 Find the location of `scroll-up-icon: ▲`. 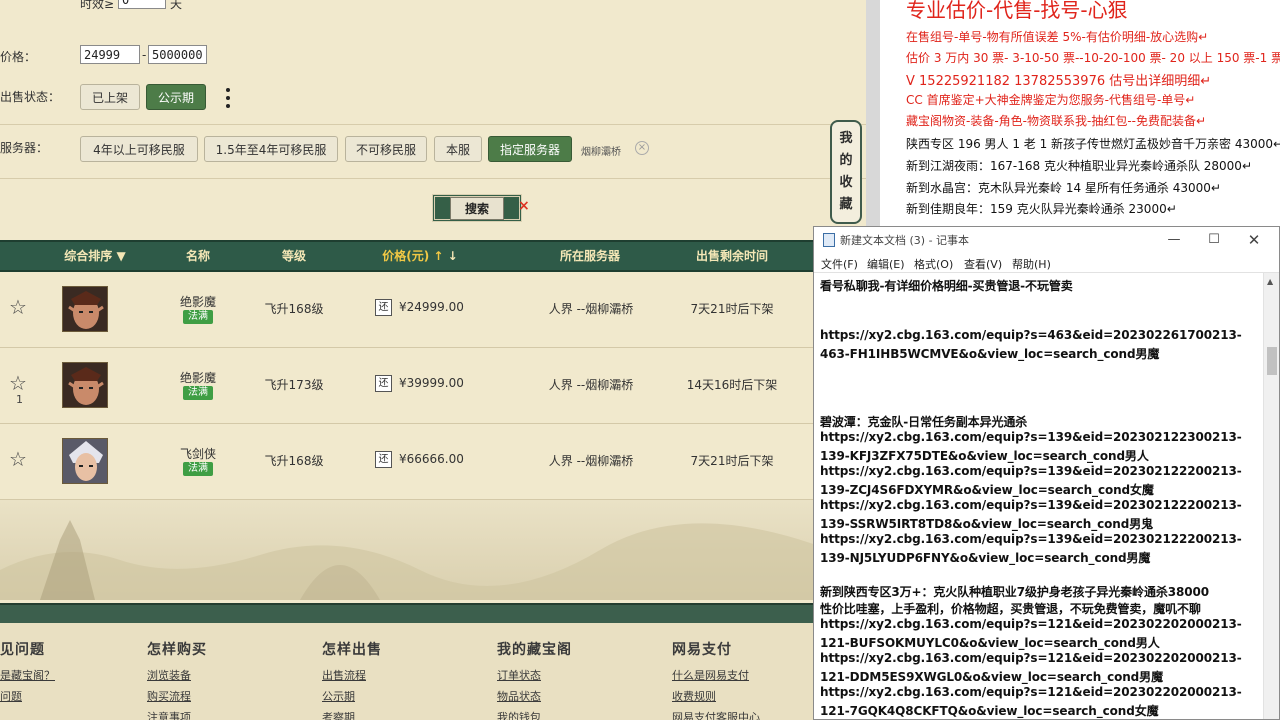

scroll-up-icon: ▲ is located at coordinates (1270, 281).